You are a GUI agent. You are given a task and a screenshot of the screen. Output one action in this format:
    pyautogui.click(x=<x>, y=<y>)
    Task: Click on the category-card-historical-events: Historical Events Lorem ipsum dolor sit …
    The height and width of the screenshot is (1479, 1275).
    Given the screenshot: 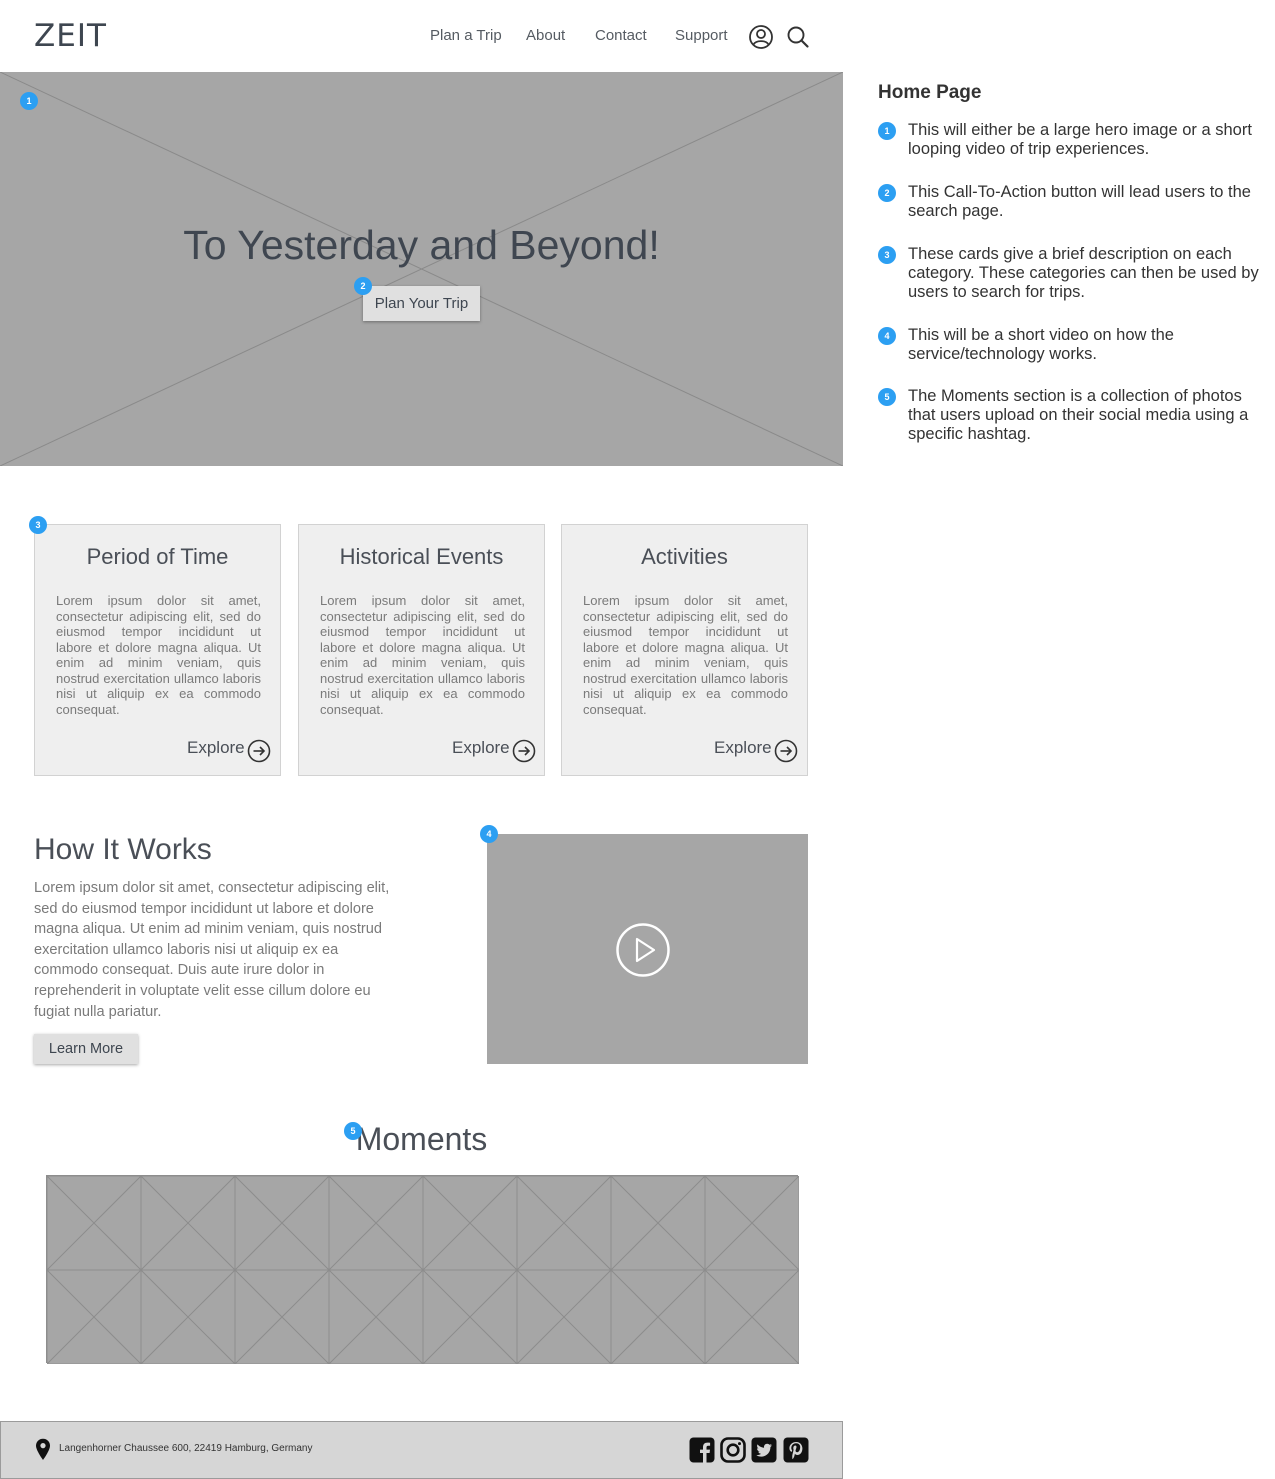 What is the action you would take?
    pyautogui.click(x=421, y=650)
    